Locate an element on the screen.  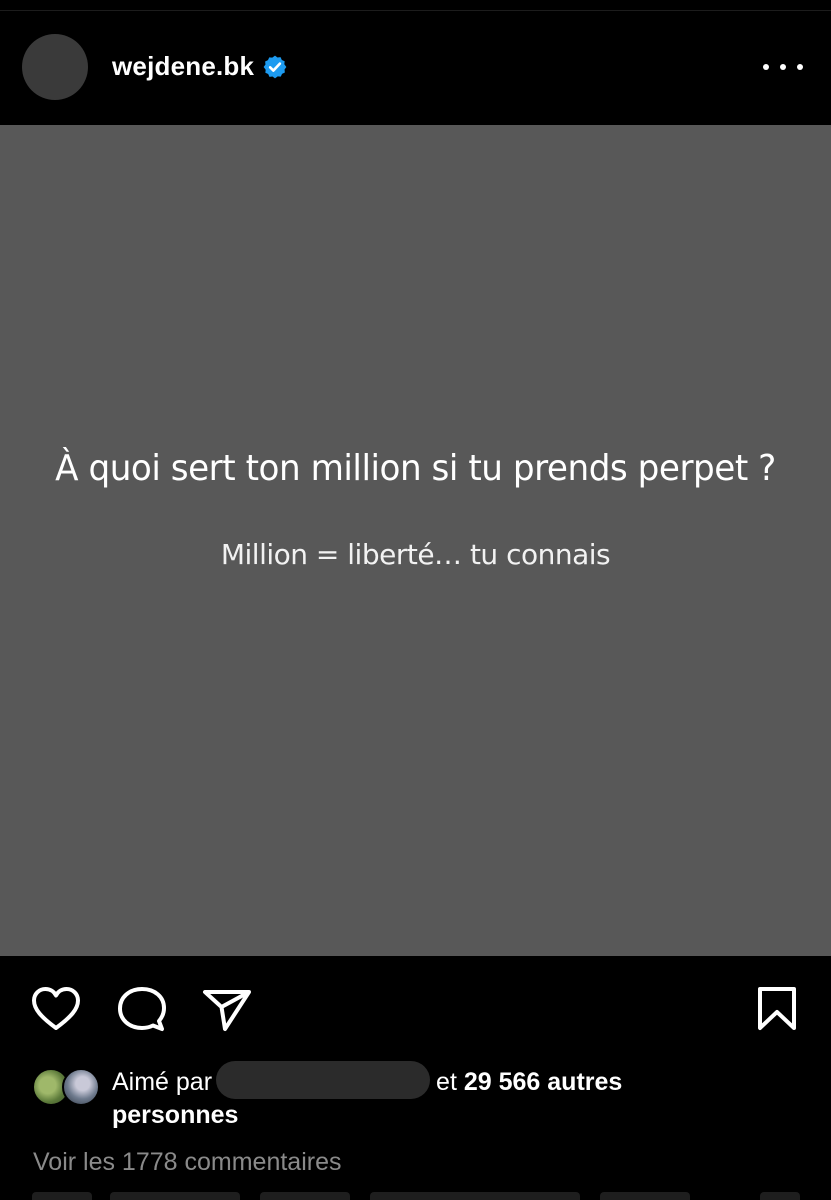
likes-suffix: personnes is located at coordinates (175, 1115).